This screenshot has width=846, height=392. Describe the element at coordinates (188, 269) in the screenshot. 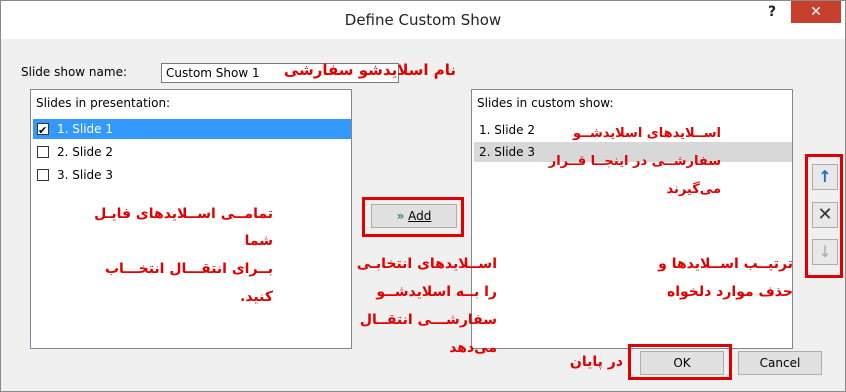

I see `annotation-left-3: بــرای انتقـــال انتخـــاب` at that location.